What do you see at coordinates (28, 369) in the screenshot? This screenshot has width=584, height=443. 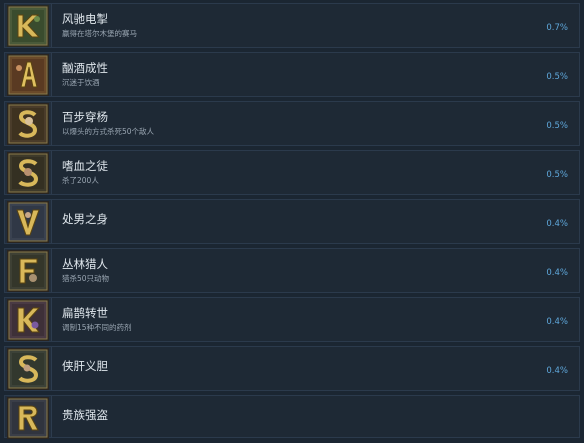 I see `chivalry-icon` at bounding box center [28, 369].